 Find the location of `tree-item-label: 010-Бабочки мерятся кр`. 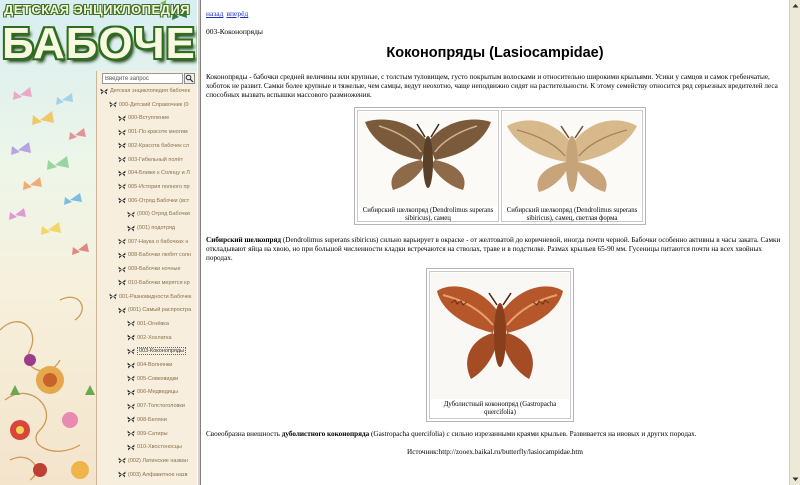

tree-item-label: 010-Бабочки мерятся кр is located at coordinates (159, 282).